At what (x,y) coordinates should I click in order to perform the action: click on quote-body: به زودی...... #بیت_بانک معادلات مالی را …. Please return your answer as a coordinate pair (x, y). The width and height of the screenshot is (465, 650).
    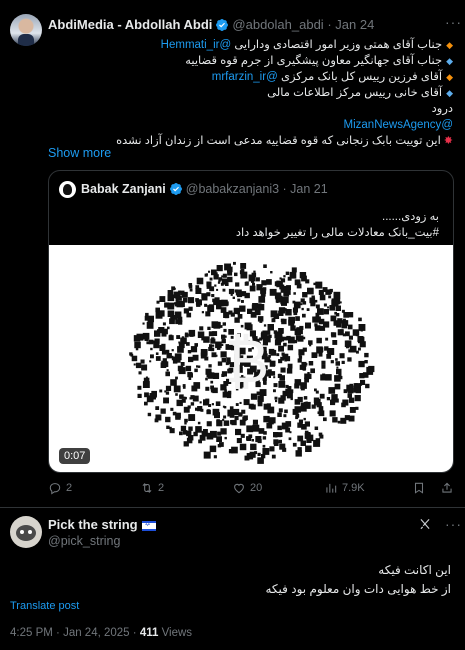
    Looking at the image, I should click on (337, 225).